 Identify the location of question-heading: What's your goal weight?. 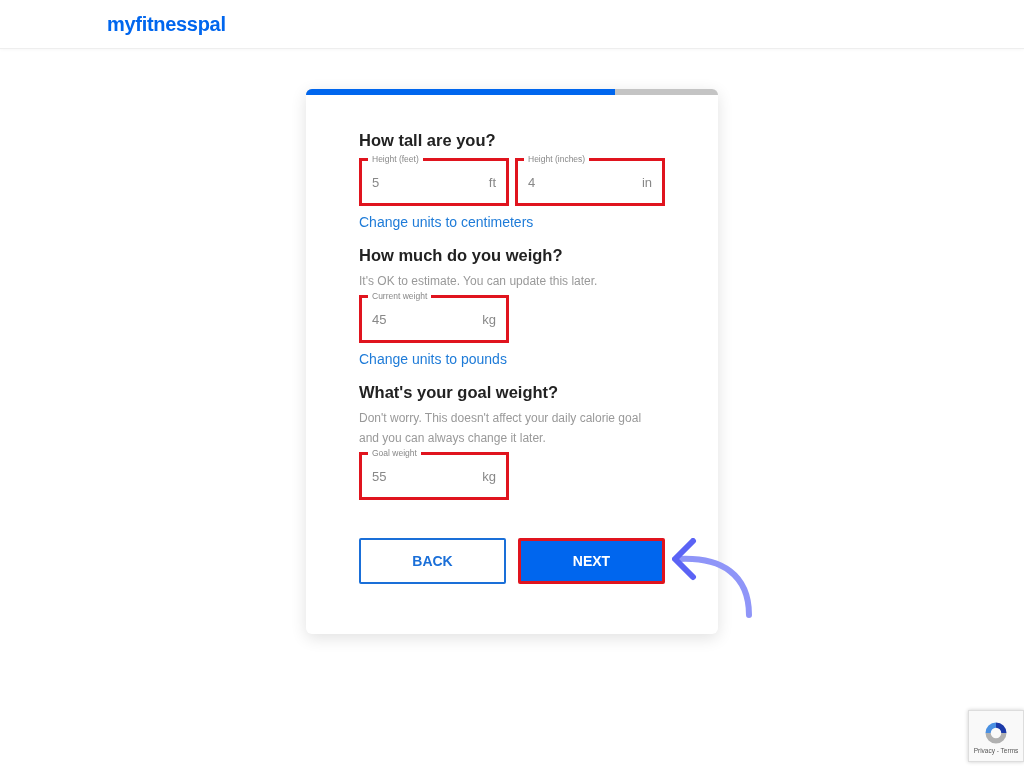
(459, 392).